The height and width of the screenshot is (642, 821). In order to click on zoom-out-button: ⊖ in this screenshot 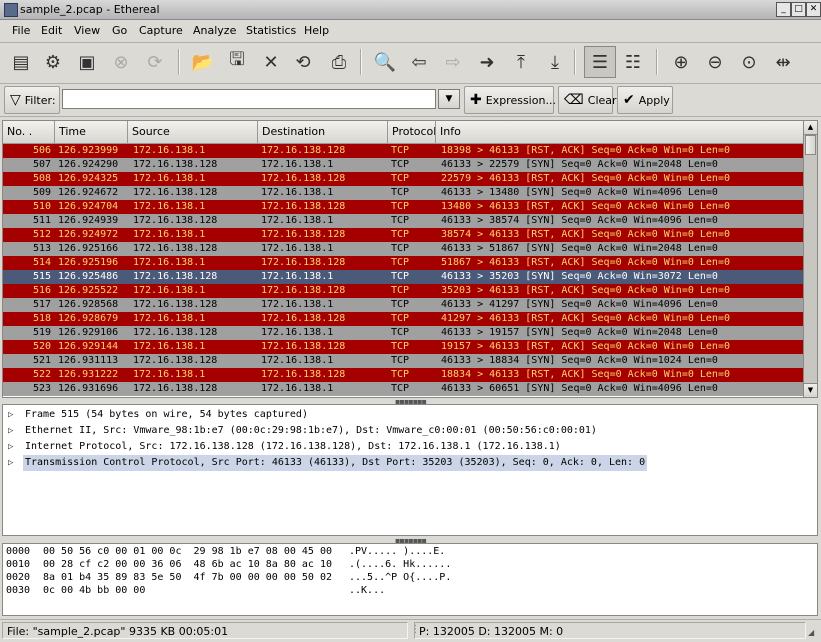, I will do `click(715, 62)`.